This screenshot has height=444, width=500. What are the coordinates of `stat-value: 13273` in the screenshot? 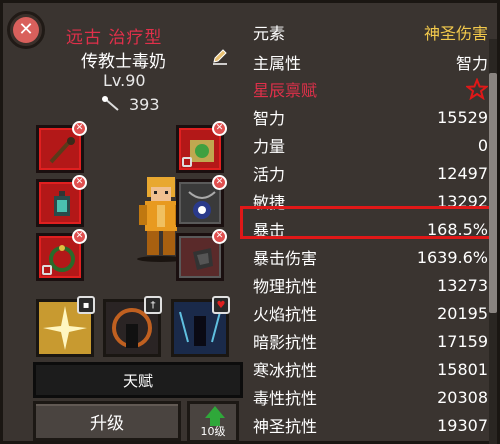 It's located at (462, 285).